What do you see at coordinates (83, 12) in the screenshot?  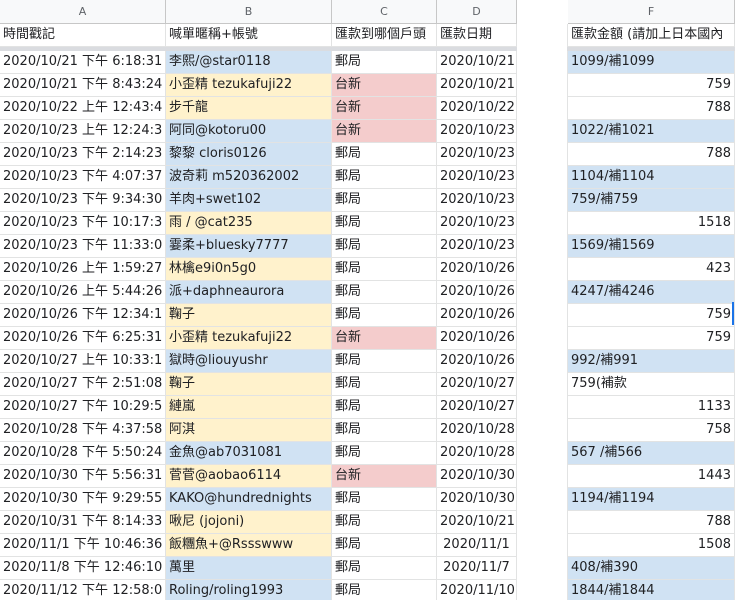 I see `column-letter-a: A` at bounding box center [83, 12].